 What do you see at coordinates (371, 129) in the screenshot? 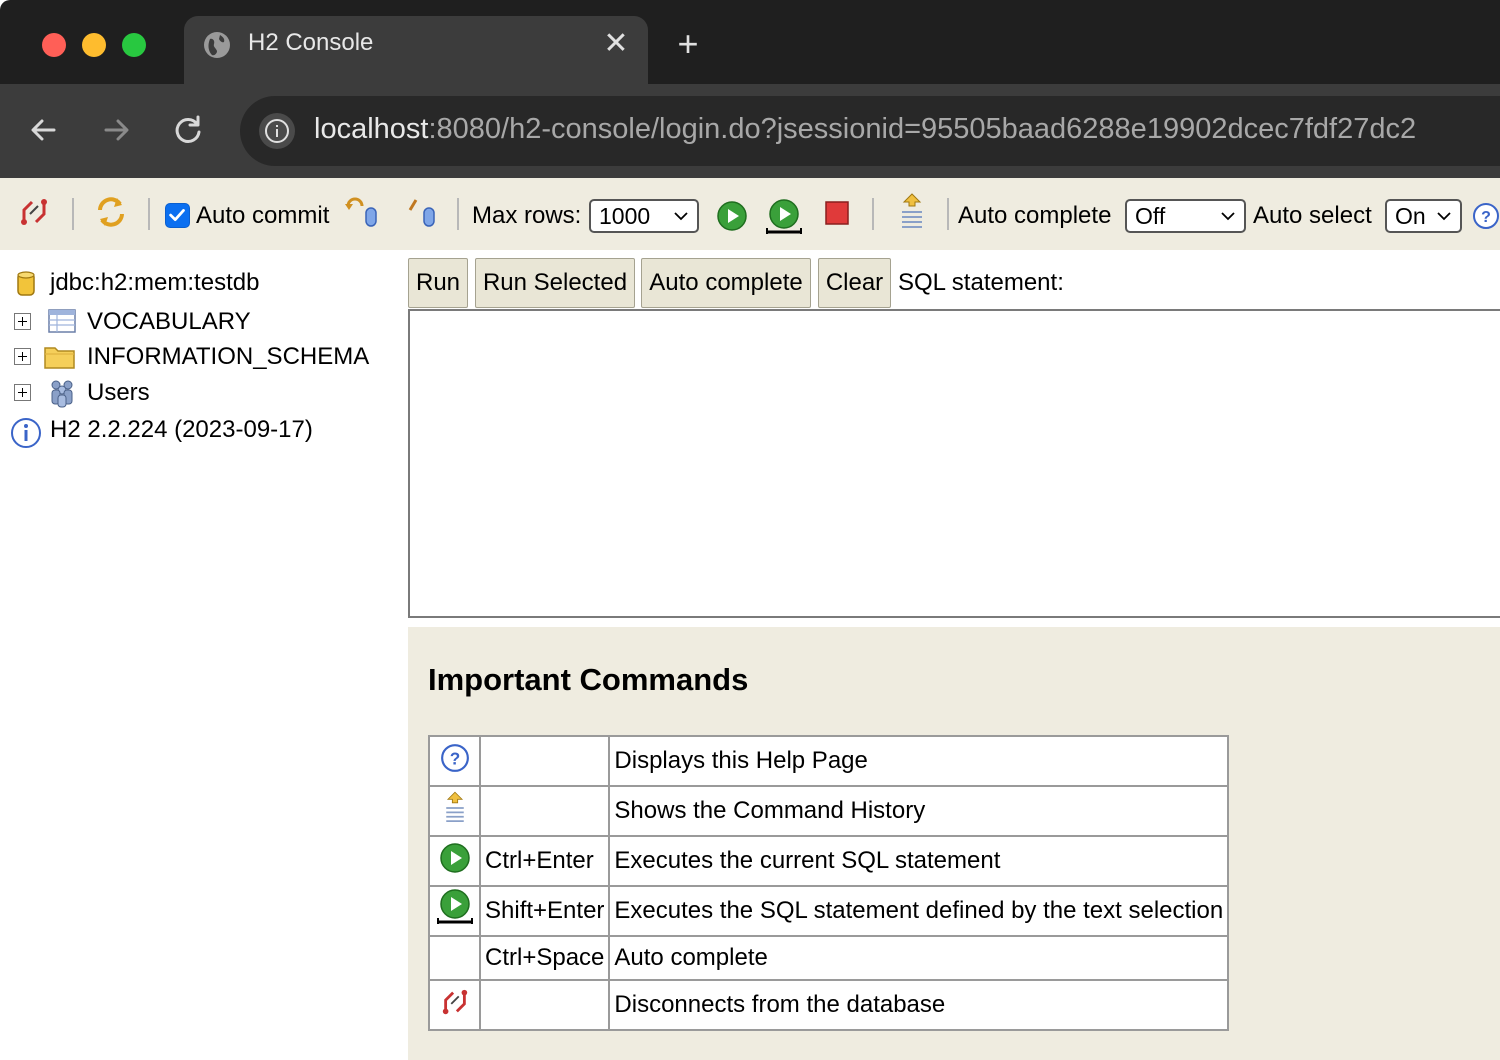
I see `url-host: localhost` at bounding box center [371, 129].